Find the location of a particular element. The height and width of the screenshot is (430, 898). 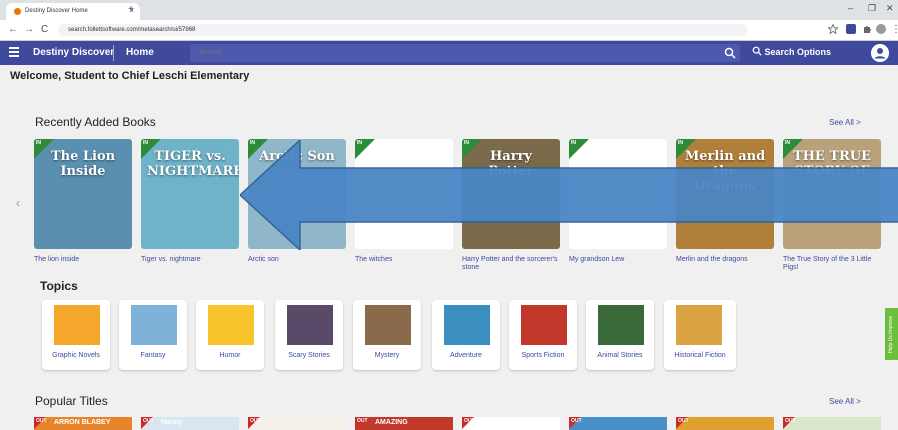

topic-label: Graphic Novels is located at coordinates (76, 355).